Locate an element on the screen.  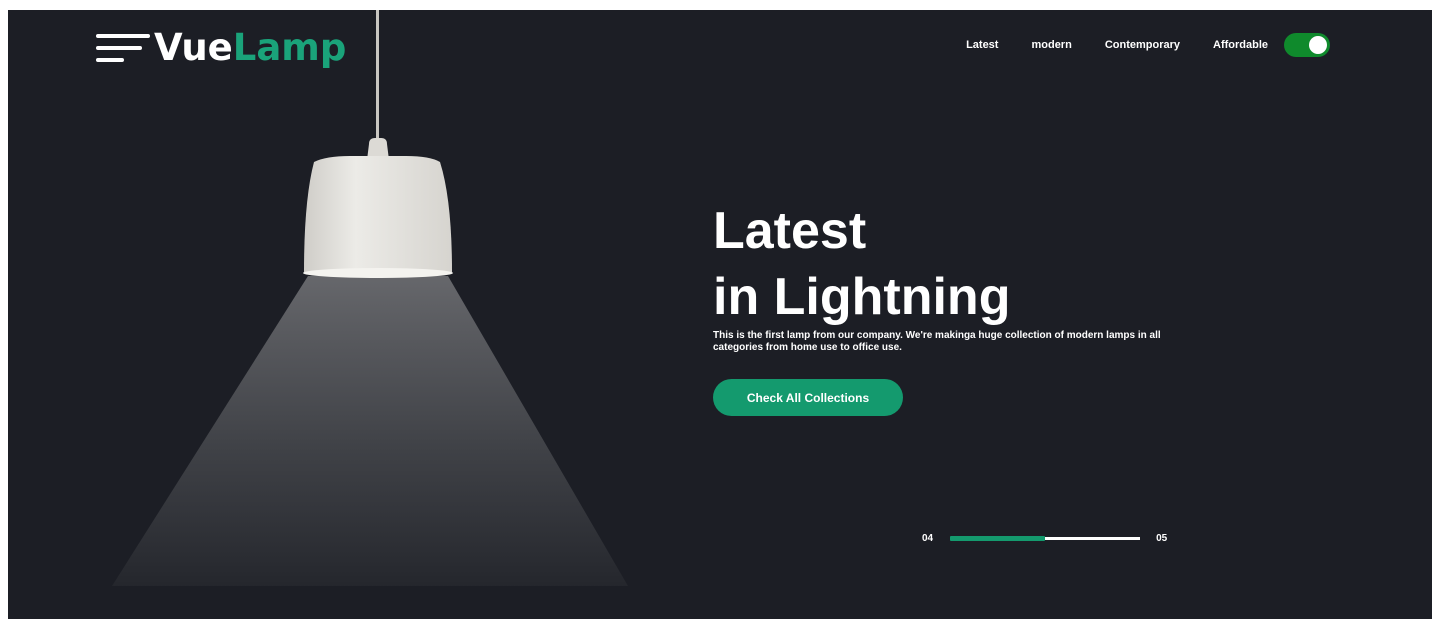
lamp-shade is located at coordinates (378, 214).